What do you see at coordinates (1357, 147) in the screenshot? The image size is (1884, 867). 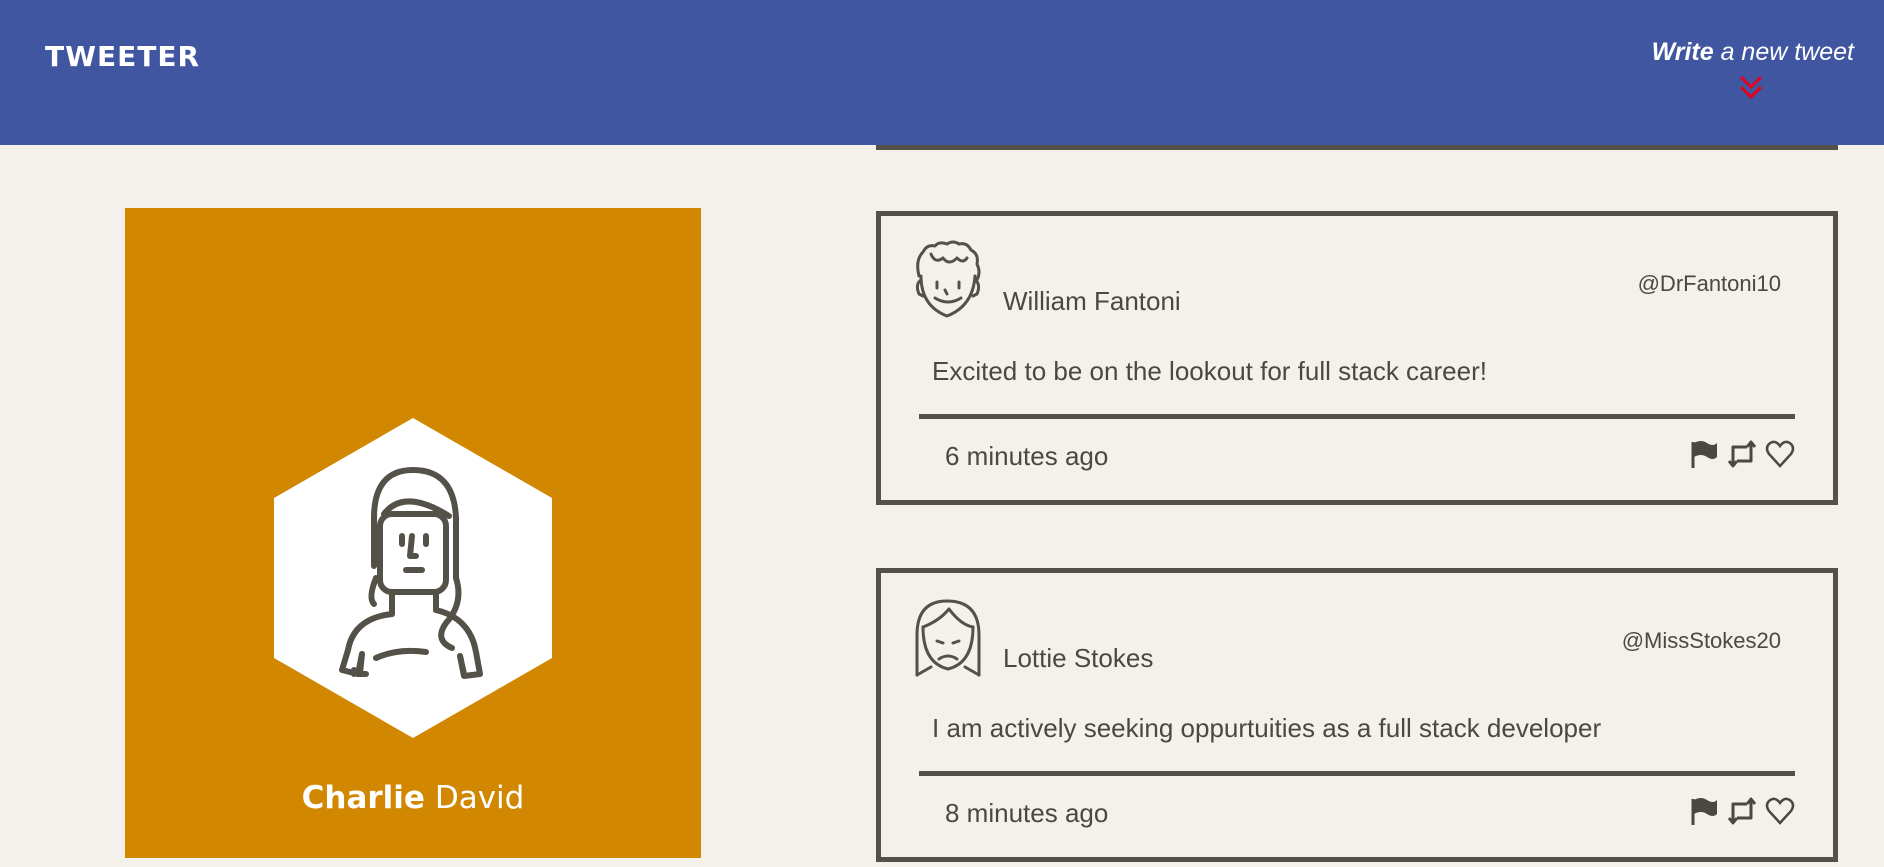 I see `previous-tweet-border` at bounding box center [1357, 147].